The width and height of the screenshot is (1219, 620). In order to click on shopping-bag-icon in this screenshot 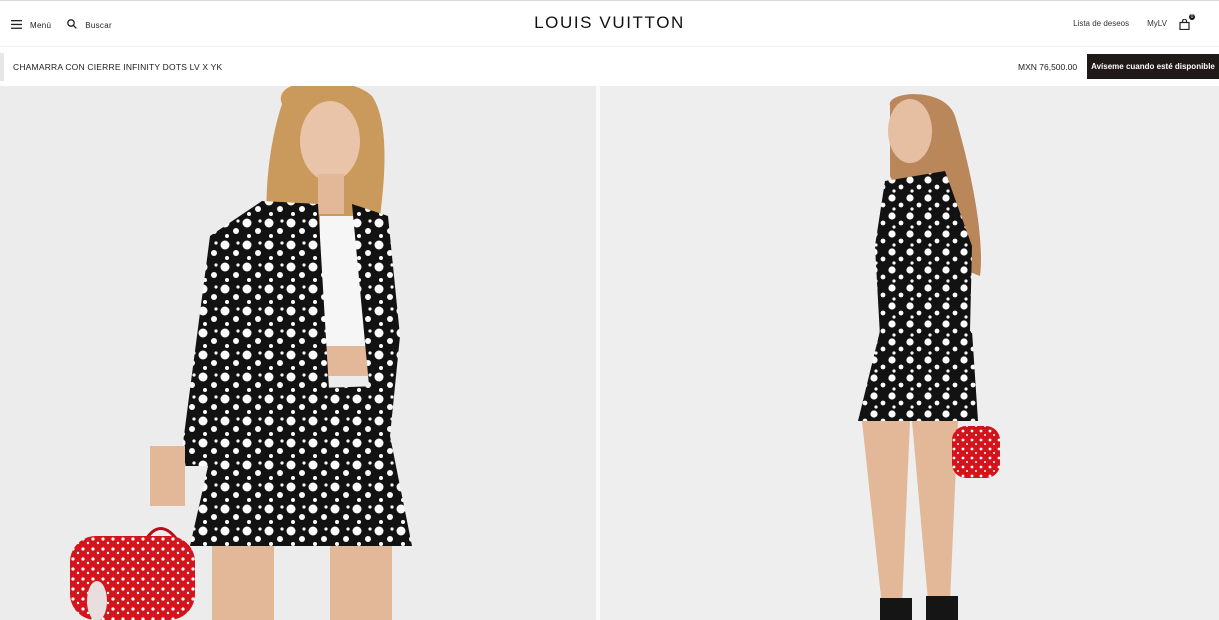, I will do `click(1184, 25)`.